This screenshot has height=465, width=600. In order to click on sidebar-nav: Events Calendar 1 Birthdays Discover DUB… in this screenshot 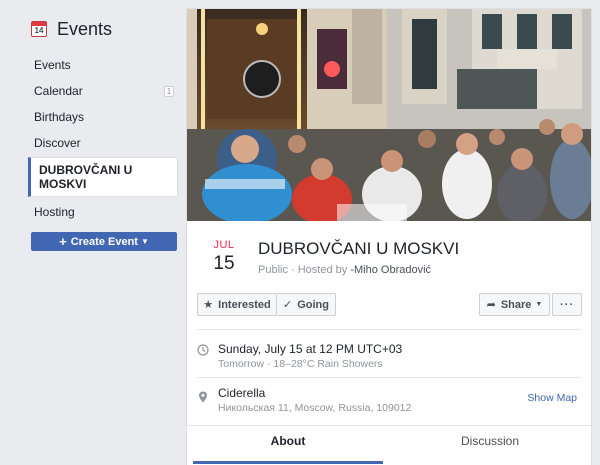, I will do `click(103, 138)`.